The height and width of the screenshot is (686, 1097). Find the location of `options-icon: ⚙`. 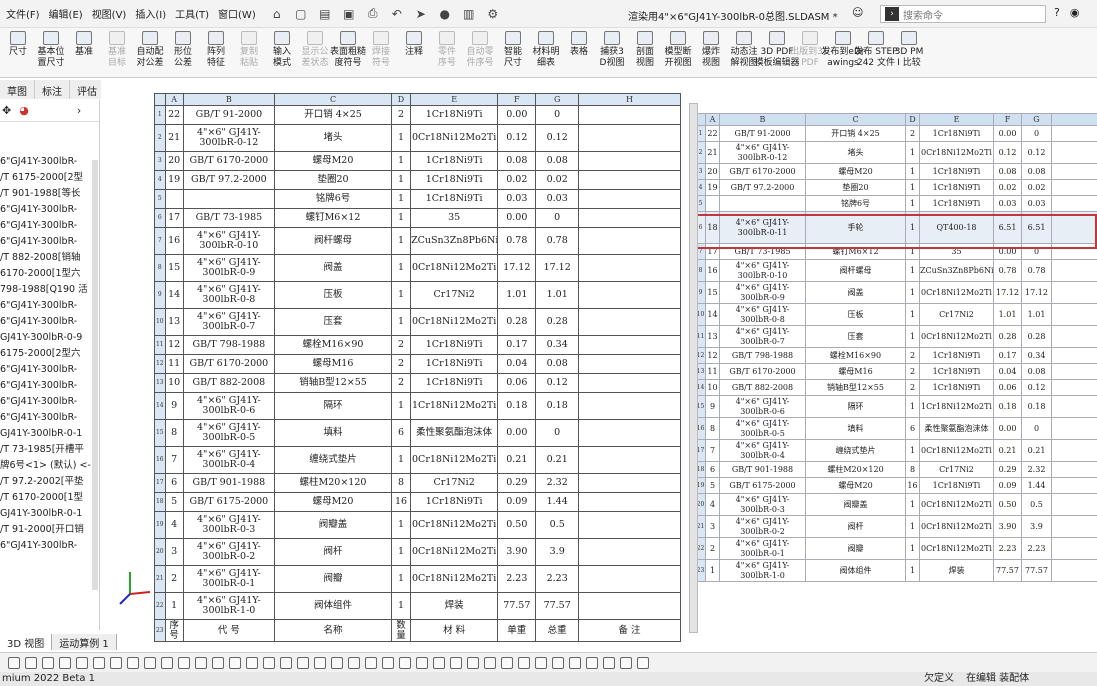

options-icon: ⚙ is located at coordinates (493, 14).